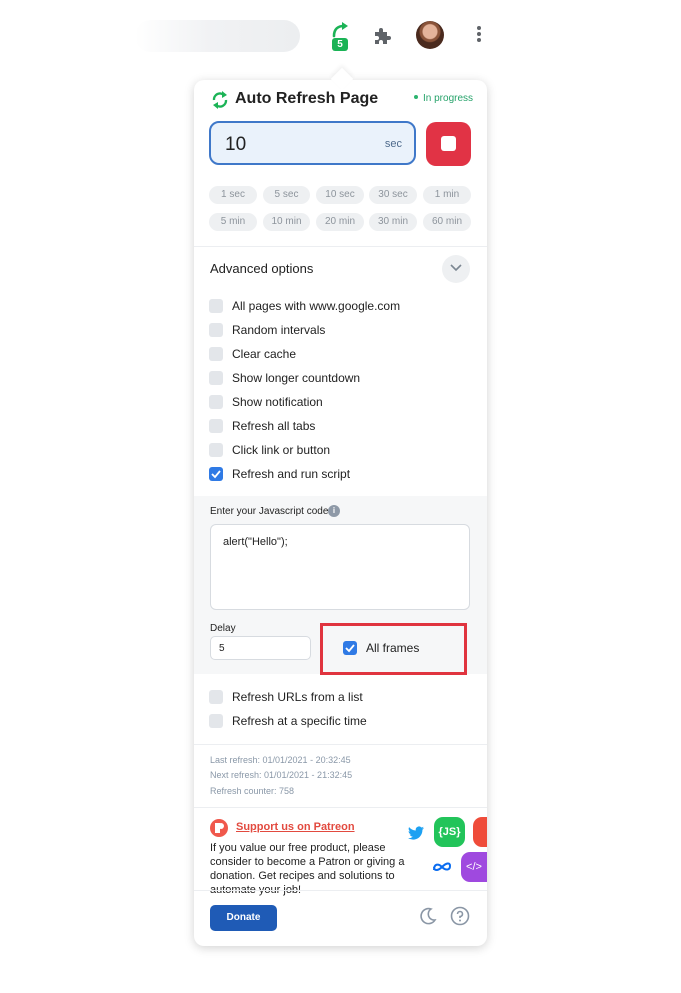  Describe the element at coordinates (340, 567) in the screenshot. I see `js-code-textarea: alert("Hello");` at that location.